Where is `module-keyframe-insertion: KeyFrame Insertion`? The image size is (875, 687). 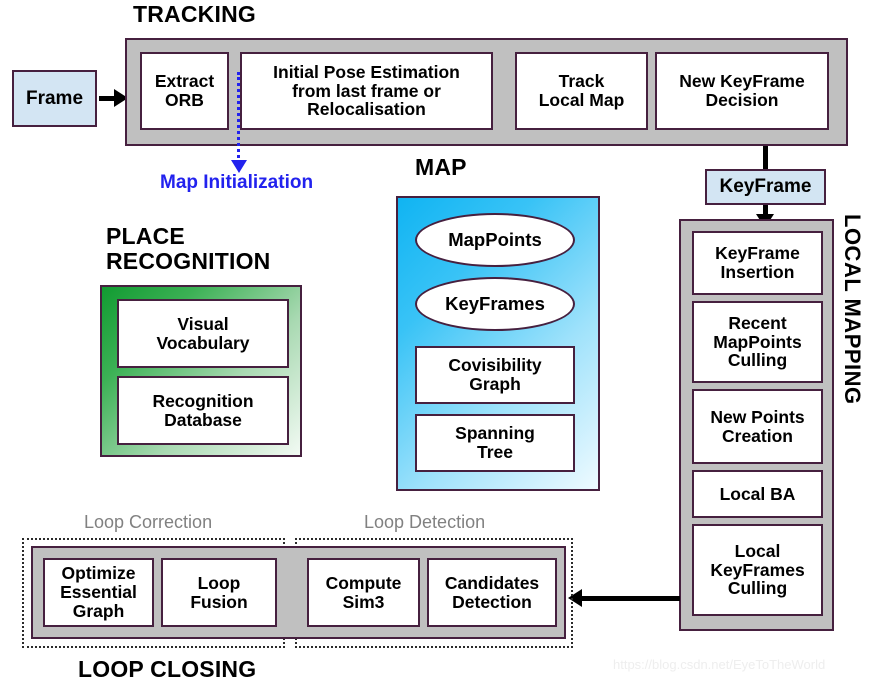
module-keyframe-insertion: KeyFrame Insertion is located at coordinates (757, 263).